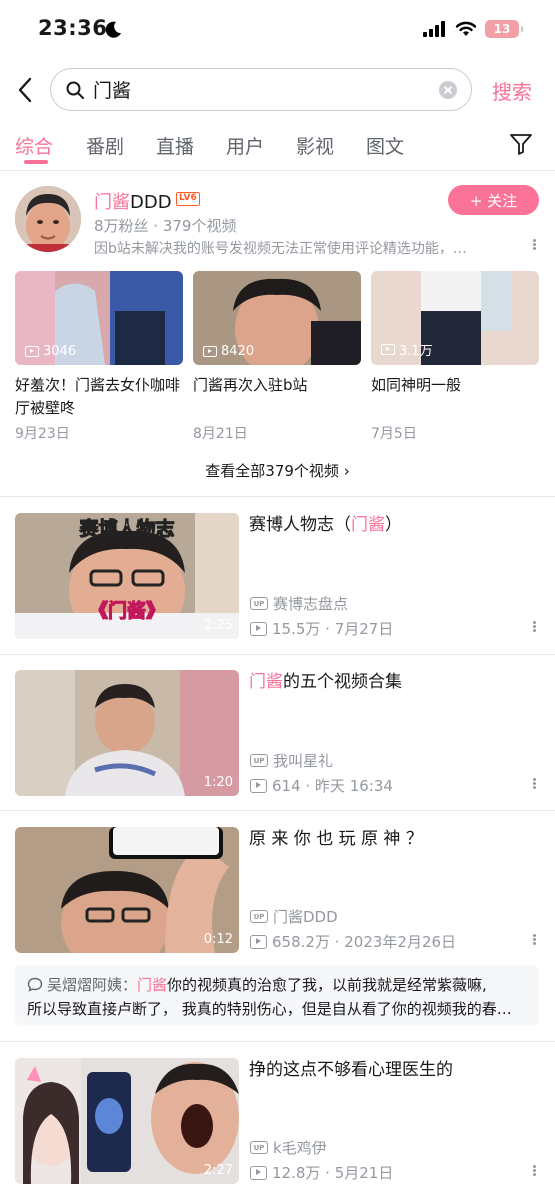 Image resolution: width=555 pixels, height=1200 pixels. I want to click on video-title: 赛博人物志（门酱）, so click(384, 525).